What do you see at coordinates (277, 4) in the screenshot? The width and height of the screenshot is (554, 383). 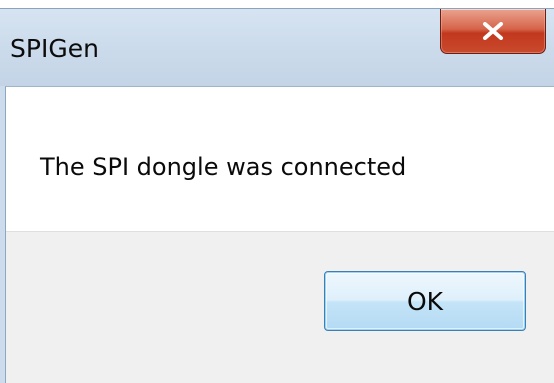 I see `window-top-edge` at bounding box center [277, 4].